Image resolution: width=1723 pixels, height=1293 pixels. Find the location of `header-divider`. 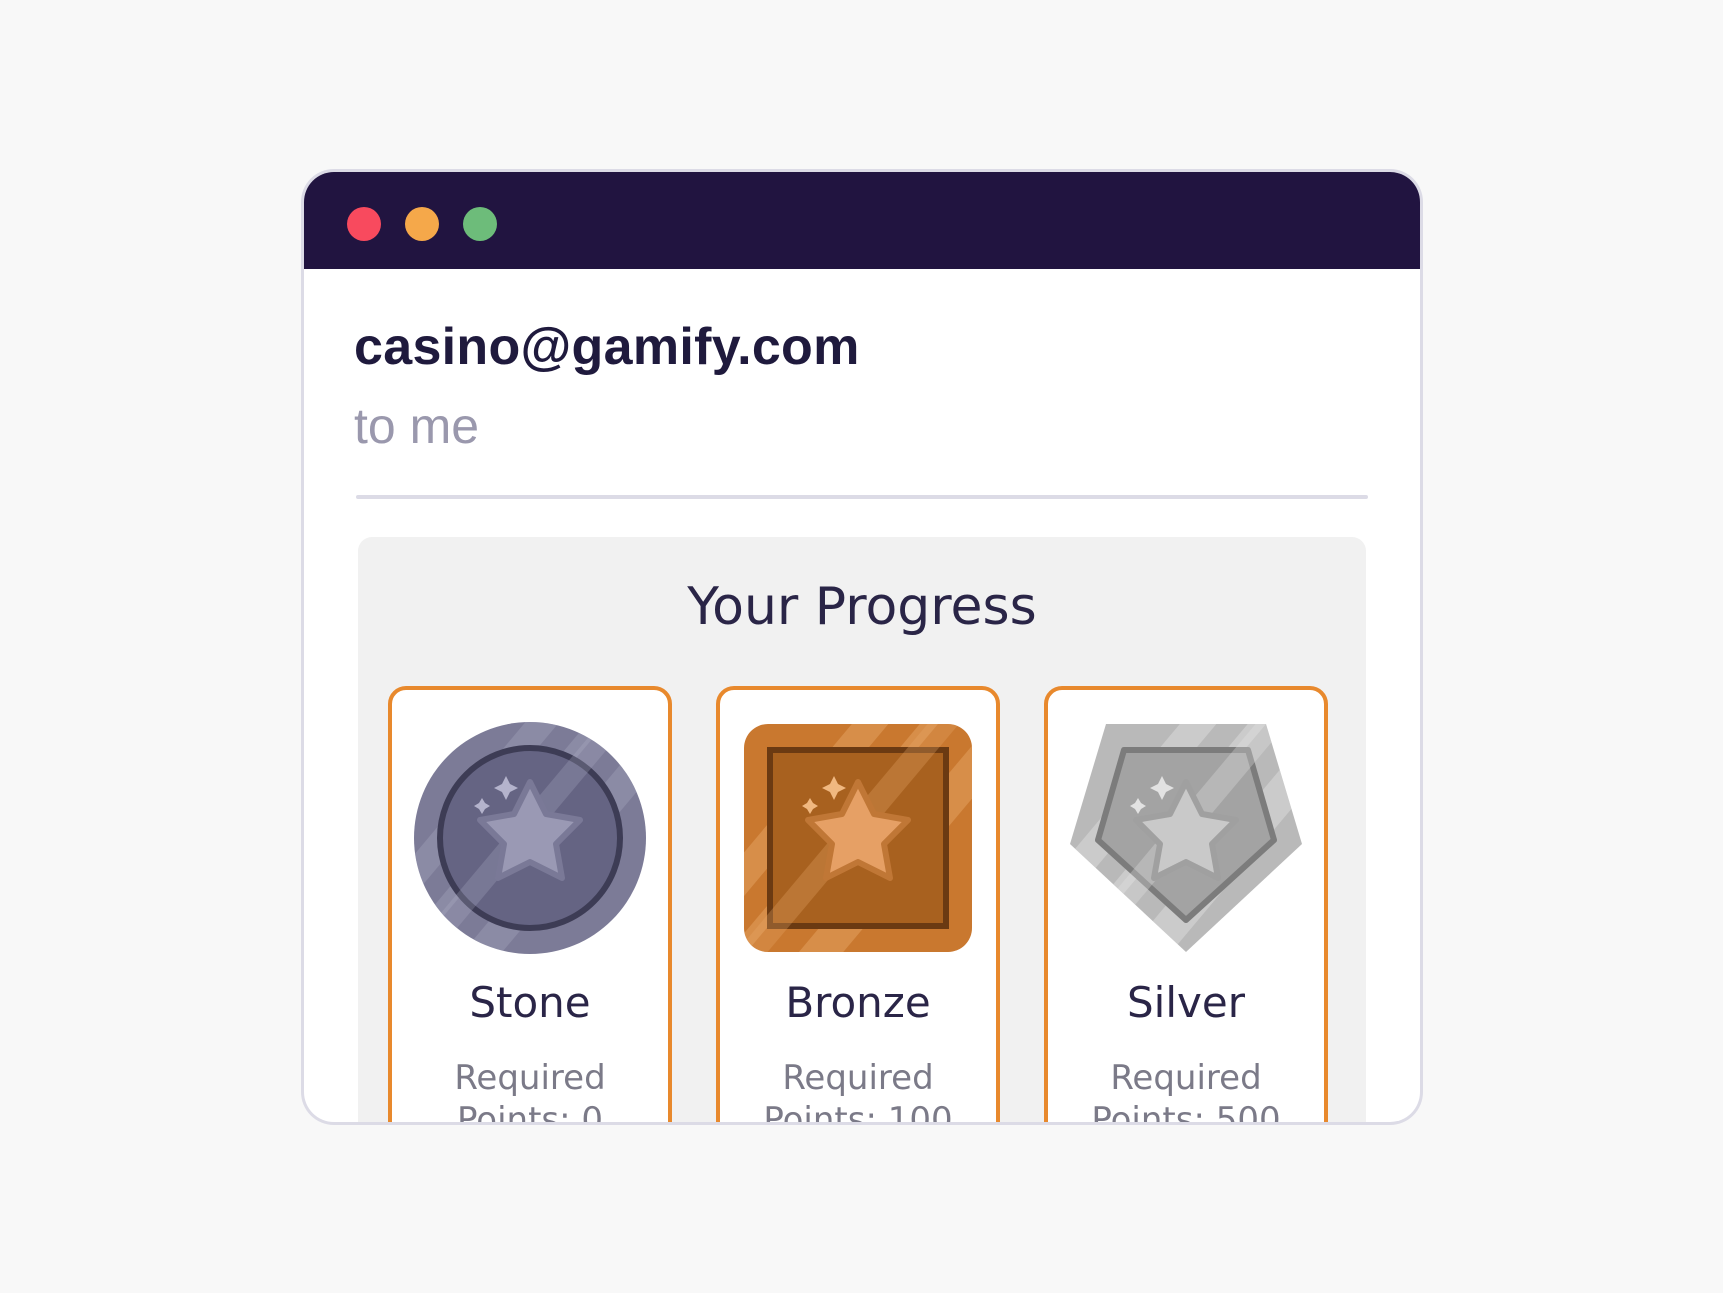

header-divider is located at coordinates (862, 497).